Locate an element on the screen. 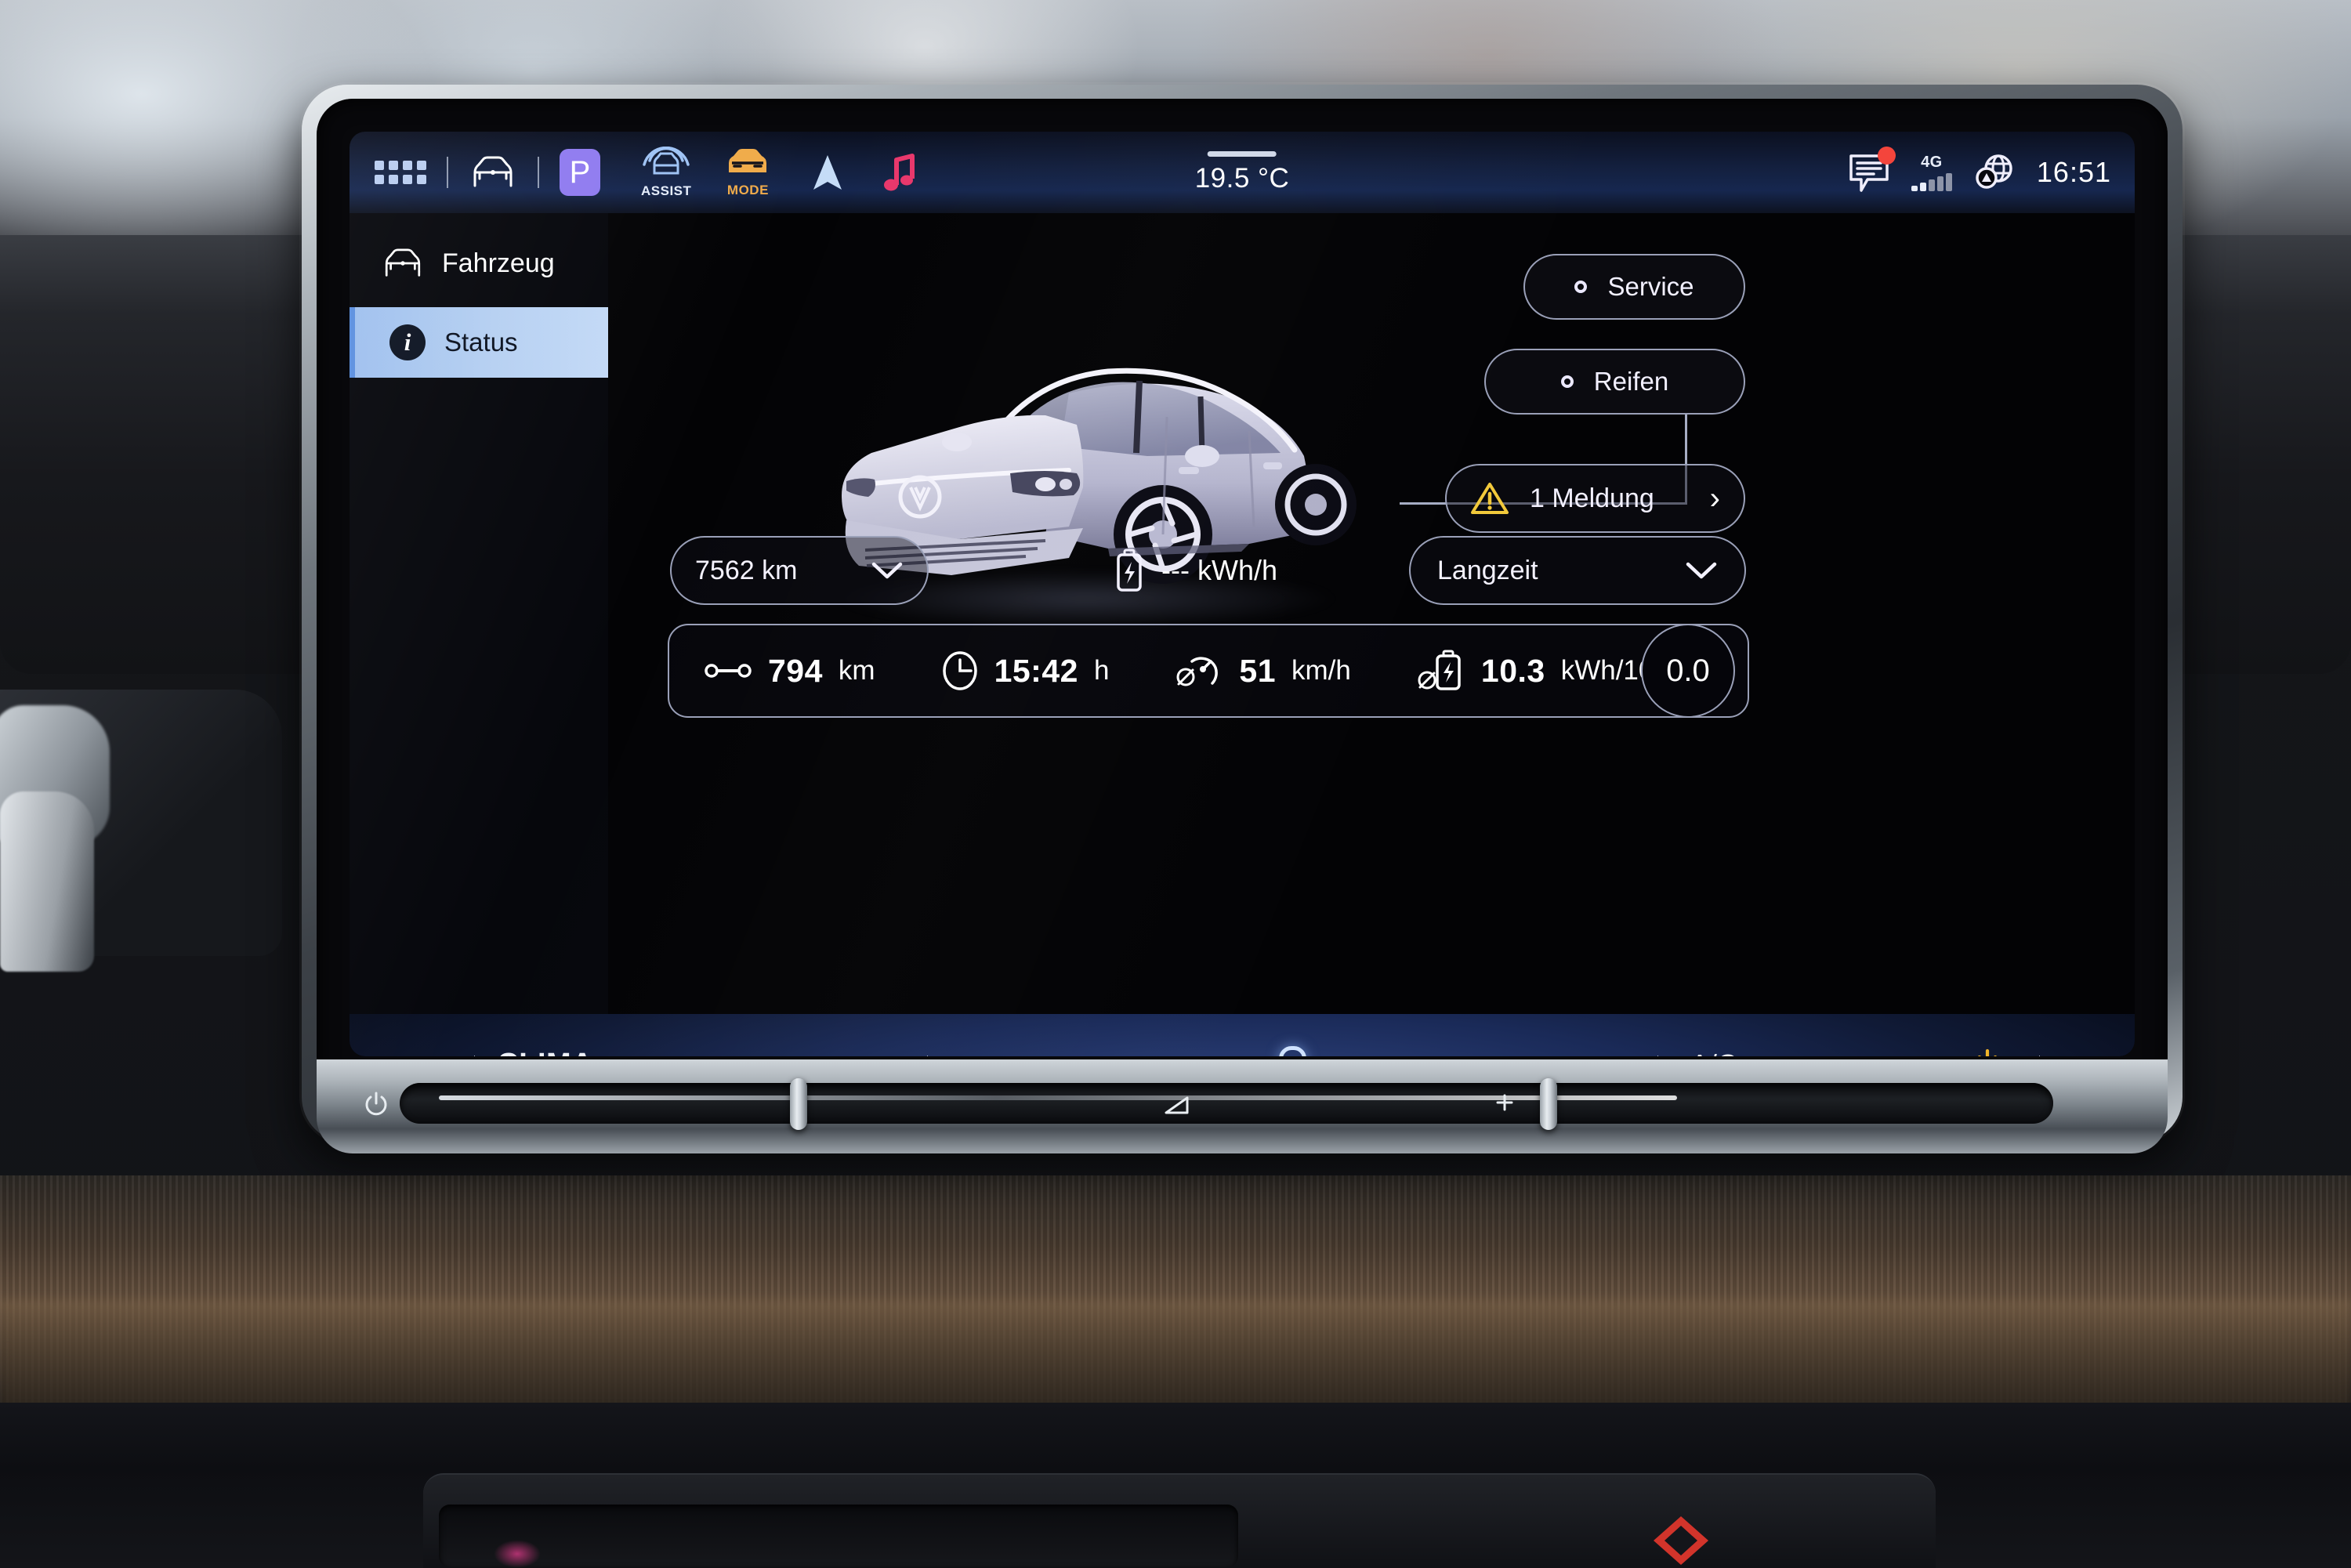  outside-temperature: 19.5 °C is located at coordinates (1242, 178).